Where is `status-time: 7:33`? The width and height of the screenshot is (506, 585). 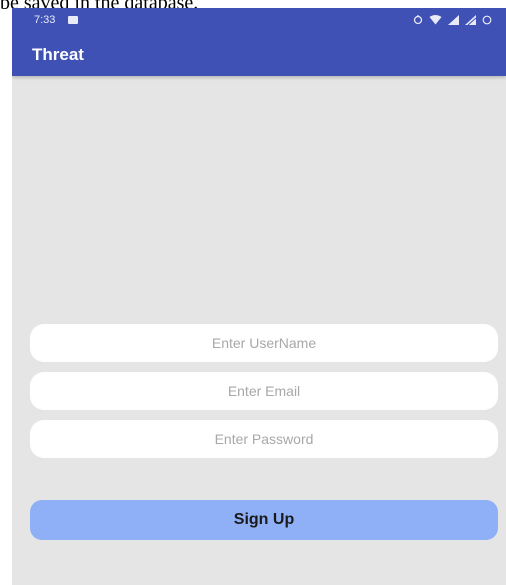
status-time: 7:33 is located at coordinates (45, 20).